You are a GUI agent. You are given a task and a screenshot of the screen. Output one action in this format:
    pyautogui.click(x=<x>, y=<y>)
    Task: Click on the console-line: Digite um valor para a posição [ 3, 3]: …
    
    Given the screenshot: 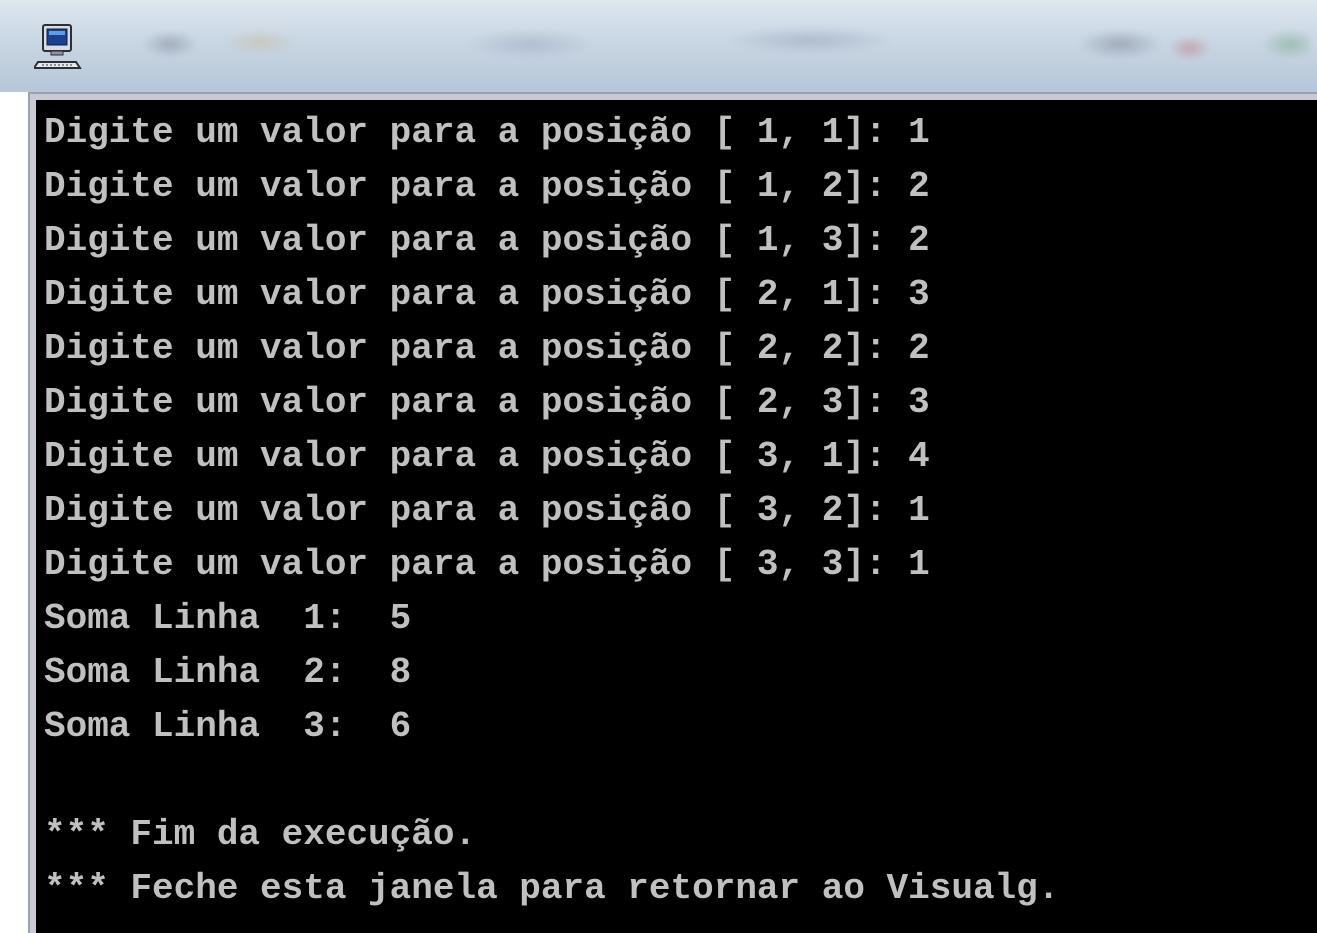 What is the action you would take?
    pyautogui.click(x=487, y=564)
    